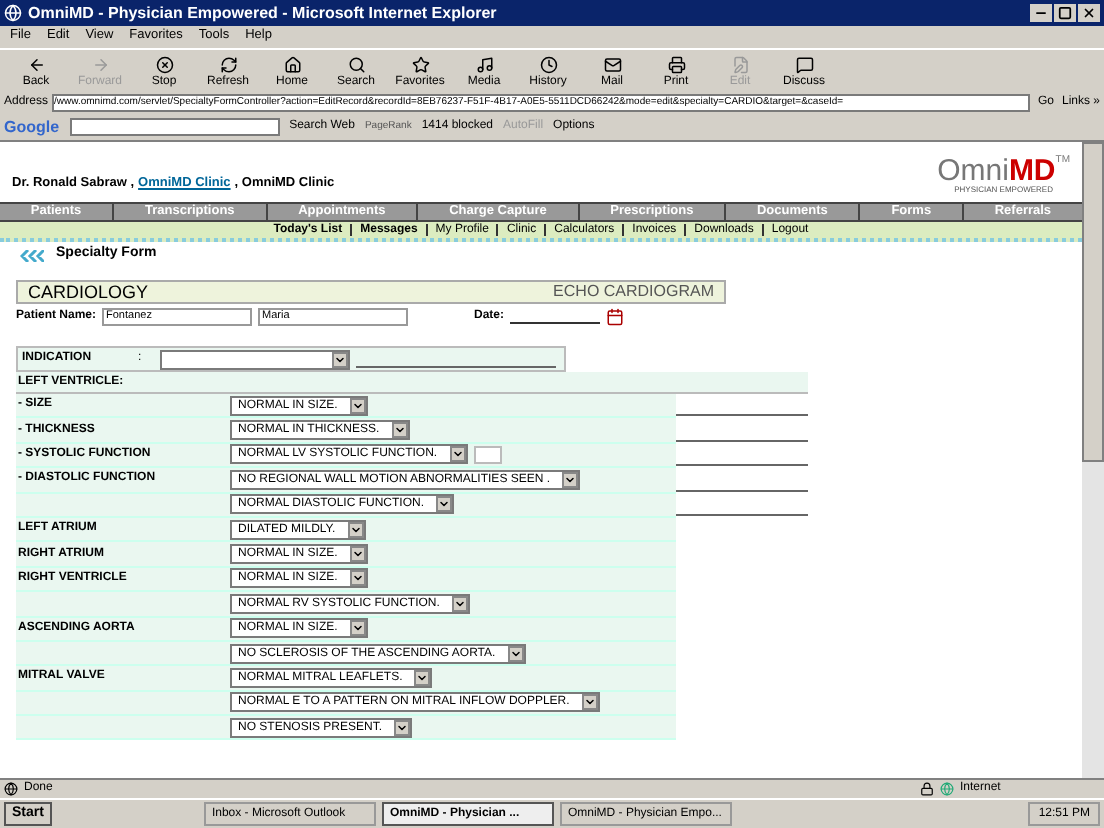 This screenshot has height=828, width=1104. Describe the element at coordinates (973, 171) in the screenshot. I see `logo-text: Omni` at that location.